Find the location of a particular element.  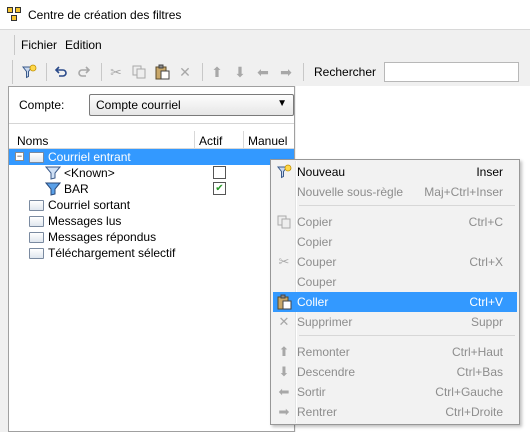

menu-item-copier: Copier Ctrl+C is located at coordinates (395, 222).